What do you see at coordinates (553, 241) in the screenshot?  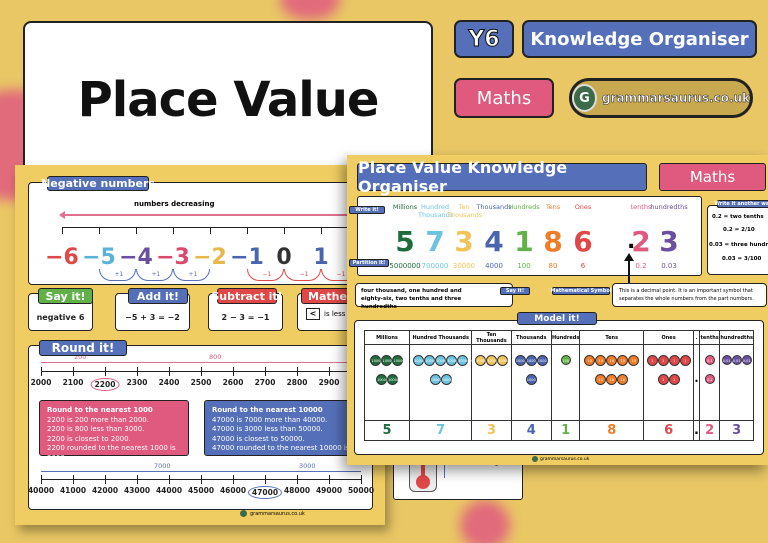 I see `place-value-digit: 8` at bounding box center [553, 241].